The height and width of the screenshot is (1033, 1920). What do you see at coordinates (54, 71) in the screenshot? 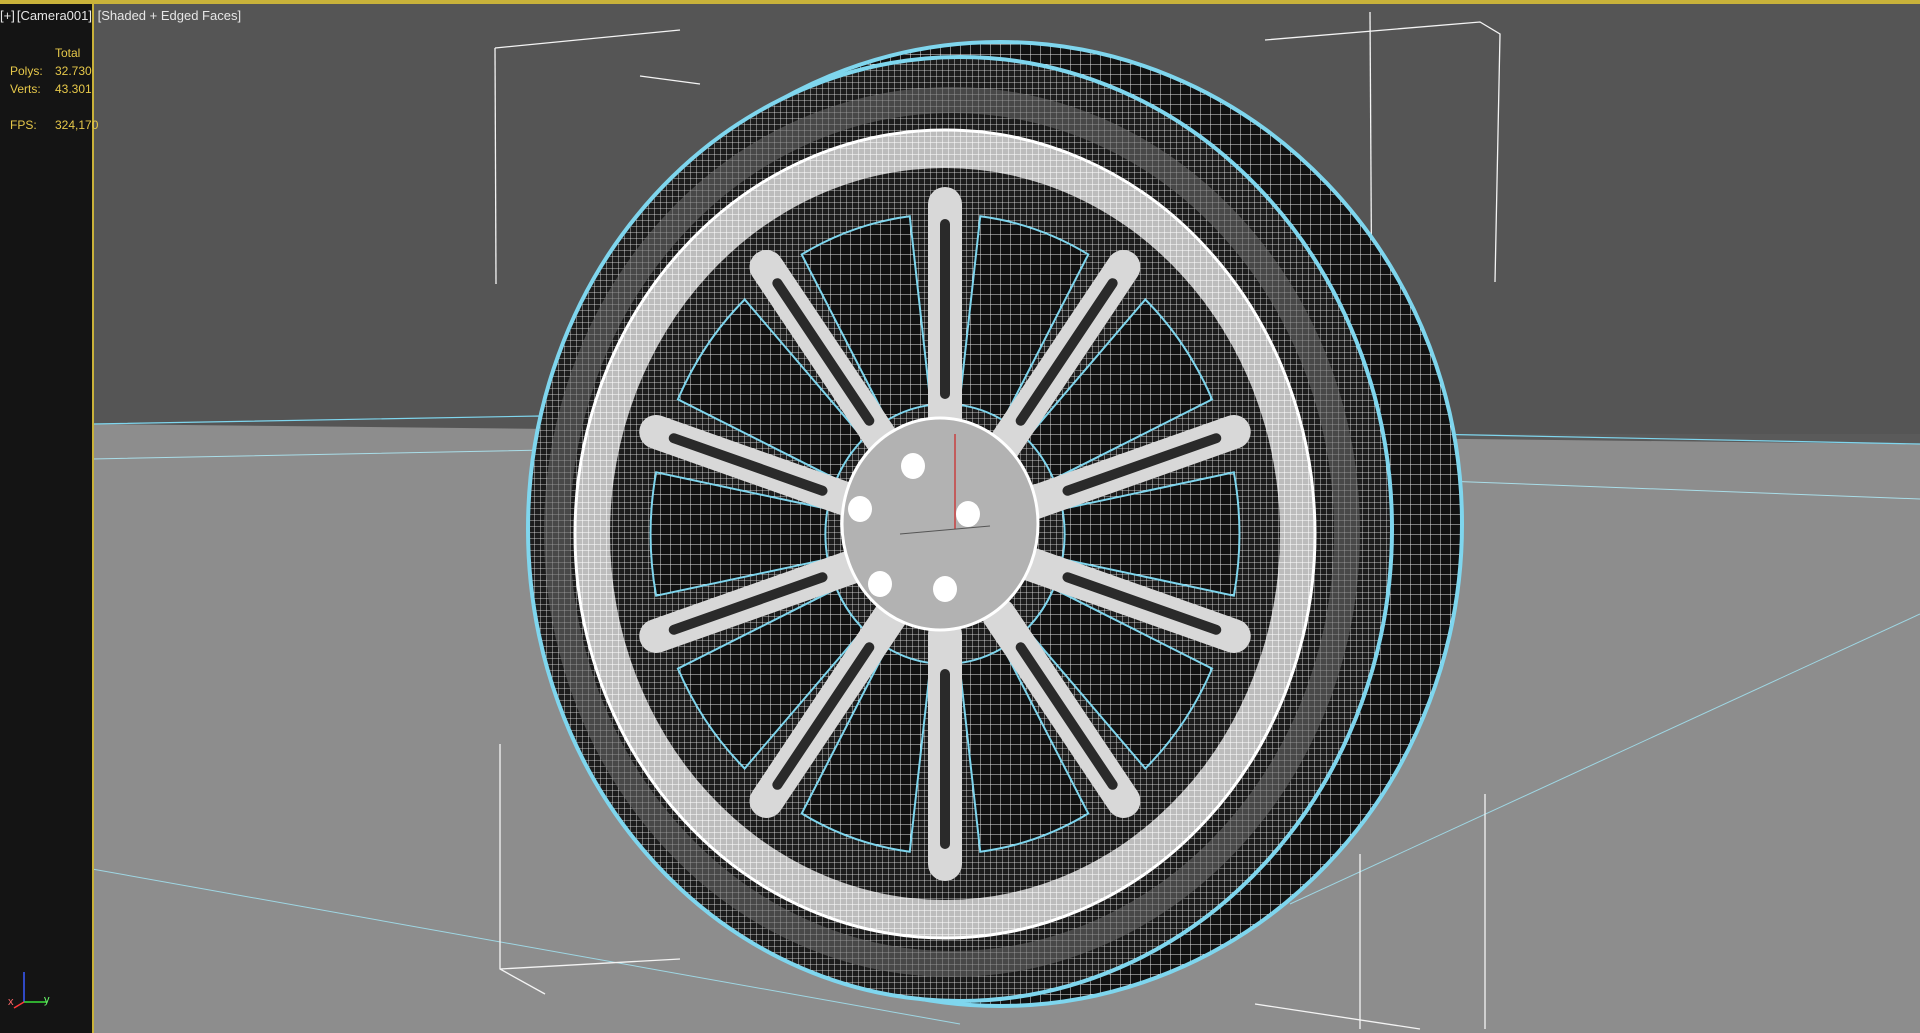
I see `stats-polys-row: Polys: 32.730` at bounding box center [54, 71].